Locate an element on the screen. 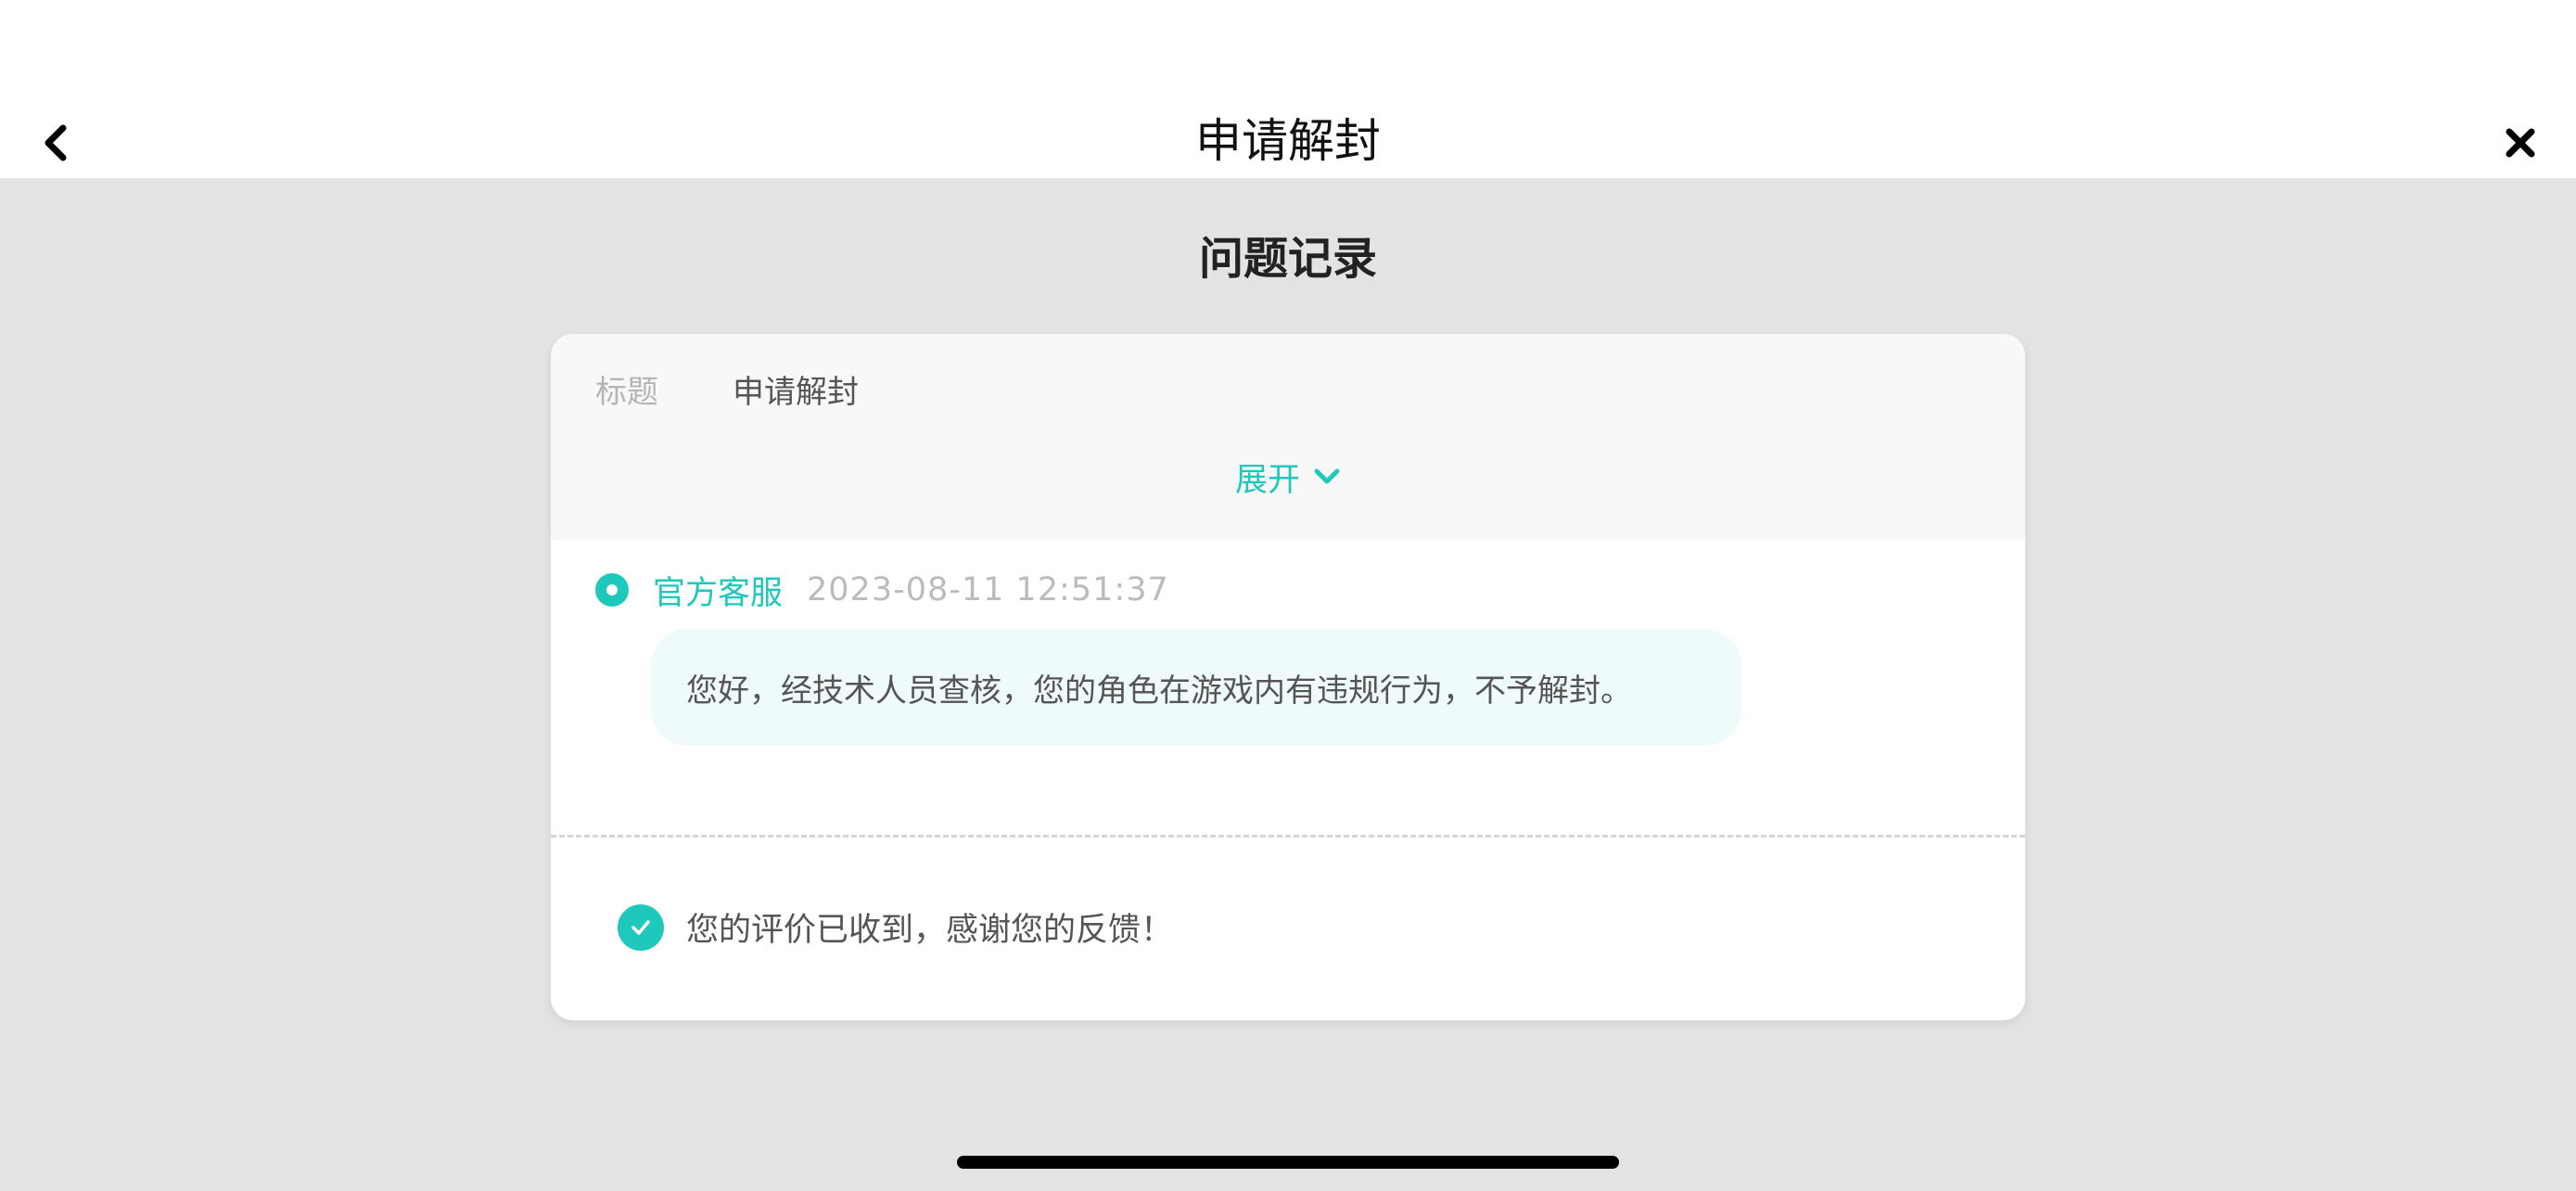  feedback-confirmation: 您的评价已收到，感谢您的反馈！ is located at coordinates (896, 927).